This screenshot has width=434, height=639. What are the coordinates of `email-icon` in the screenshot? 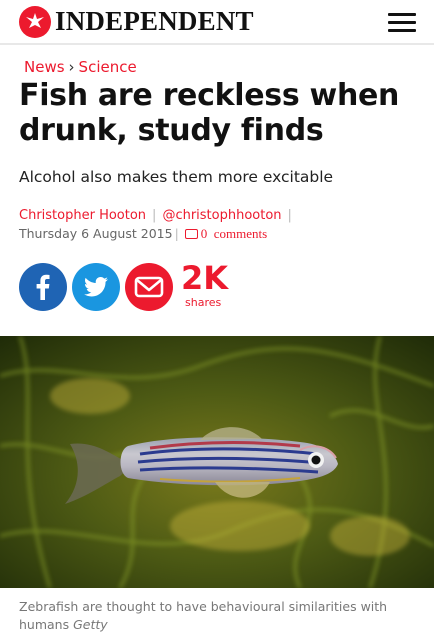 It's located at (149, 287).